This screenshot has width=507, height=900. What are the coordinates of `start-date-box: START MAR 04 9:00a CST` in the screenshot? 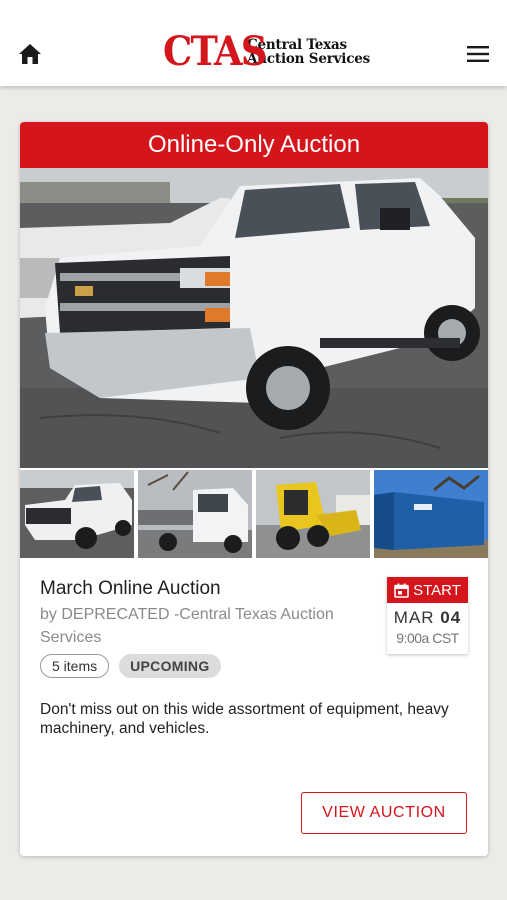 It's located at (427, 615).